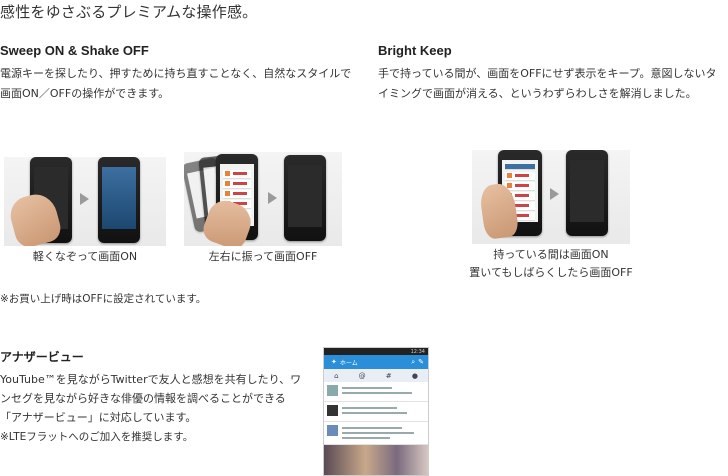 The width and height of the screenshot is (728, 476). I want to click on bright-keep-caption-line2: 置いてもしばらくしたら画面OFF, so click(551, 272).